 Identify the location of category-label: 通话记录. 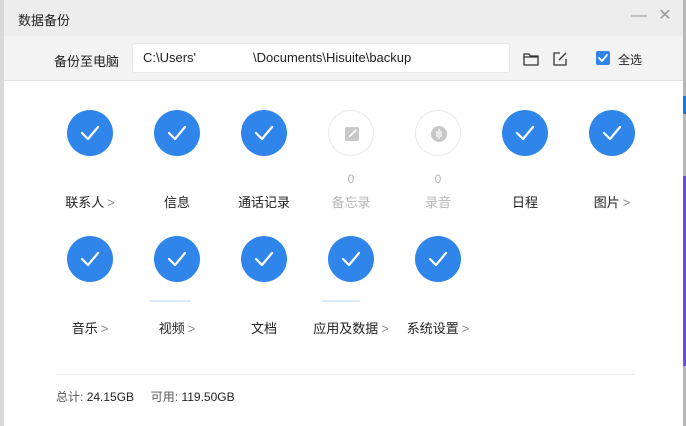
(264, 201).